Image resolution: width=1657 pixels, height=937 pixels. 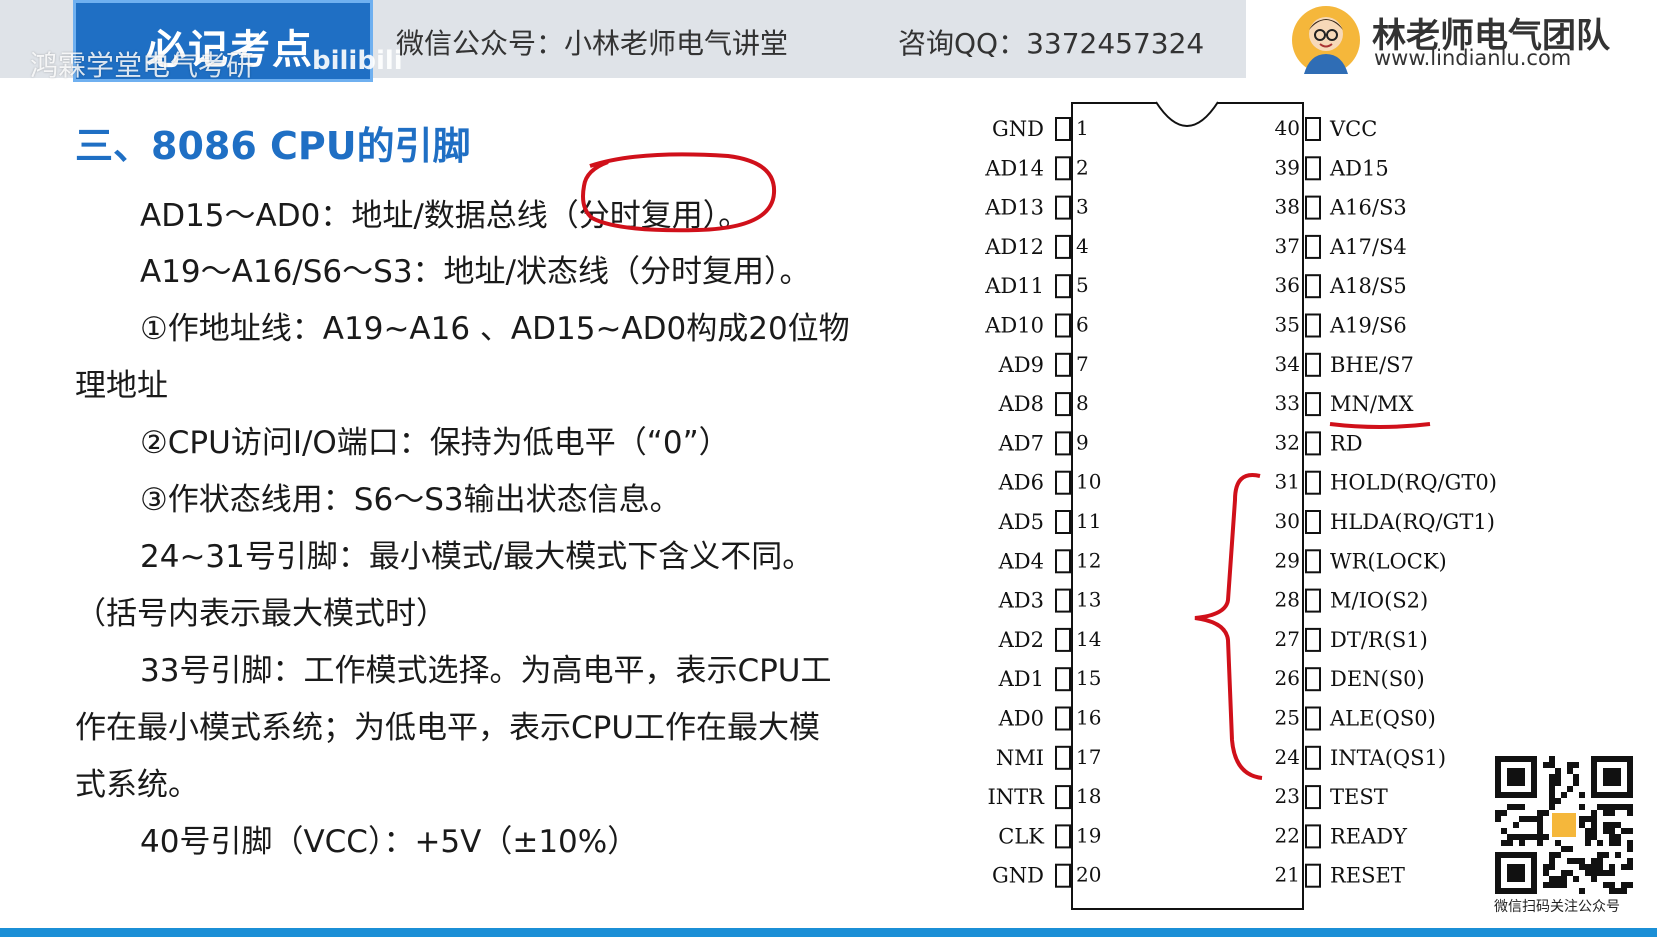 What do you see at coordinates (1379, 601) in the screenshot?
I see `pin-label-28: M/IO(S2)` at bounding box center [1379, 601].